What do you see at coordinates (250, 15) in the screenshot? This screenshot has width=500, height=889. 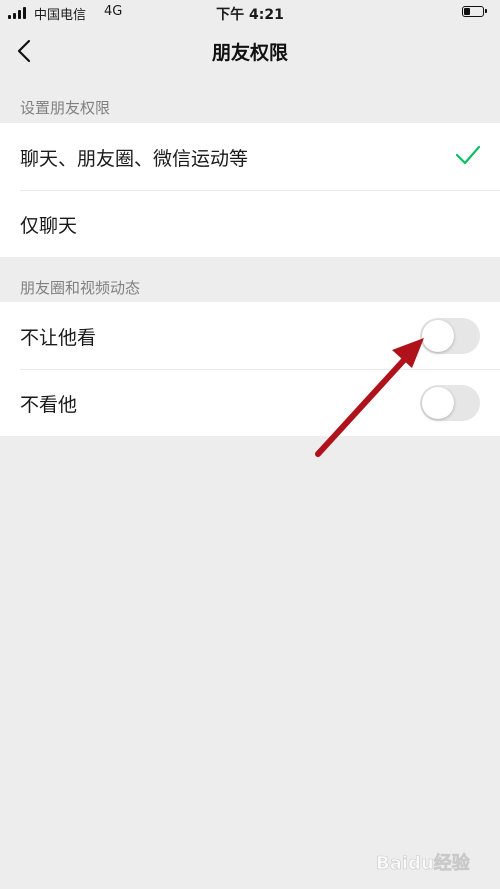 I see `status-time: 下午 4:21` at bounding box center [250, 15].